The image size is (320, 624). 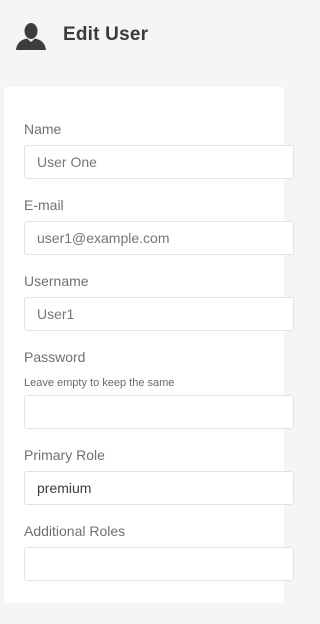 What do you see at coordinates (106, 34) in the screenshot?
I see `page-title: Edit User` at bounding box center [106, 34].